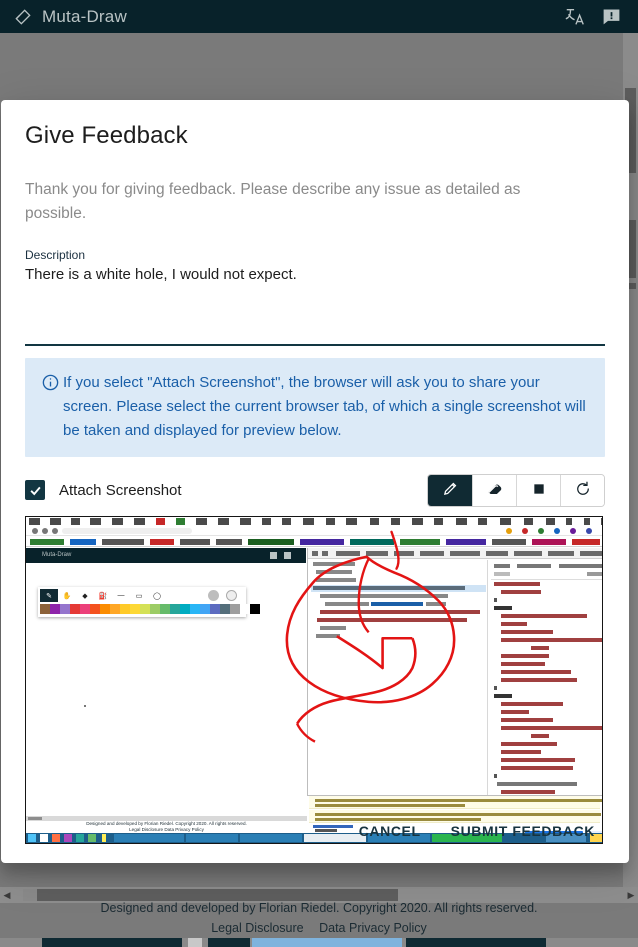 Image resolution: width=638 pixels, height=947 pixels. What do you see at coordinates (397, 677) in the screenshot?
I see `preview-devtools-elements-panel` at bounding box center [397, 677].